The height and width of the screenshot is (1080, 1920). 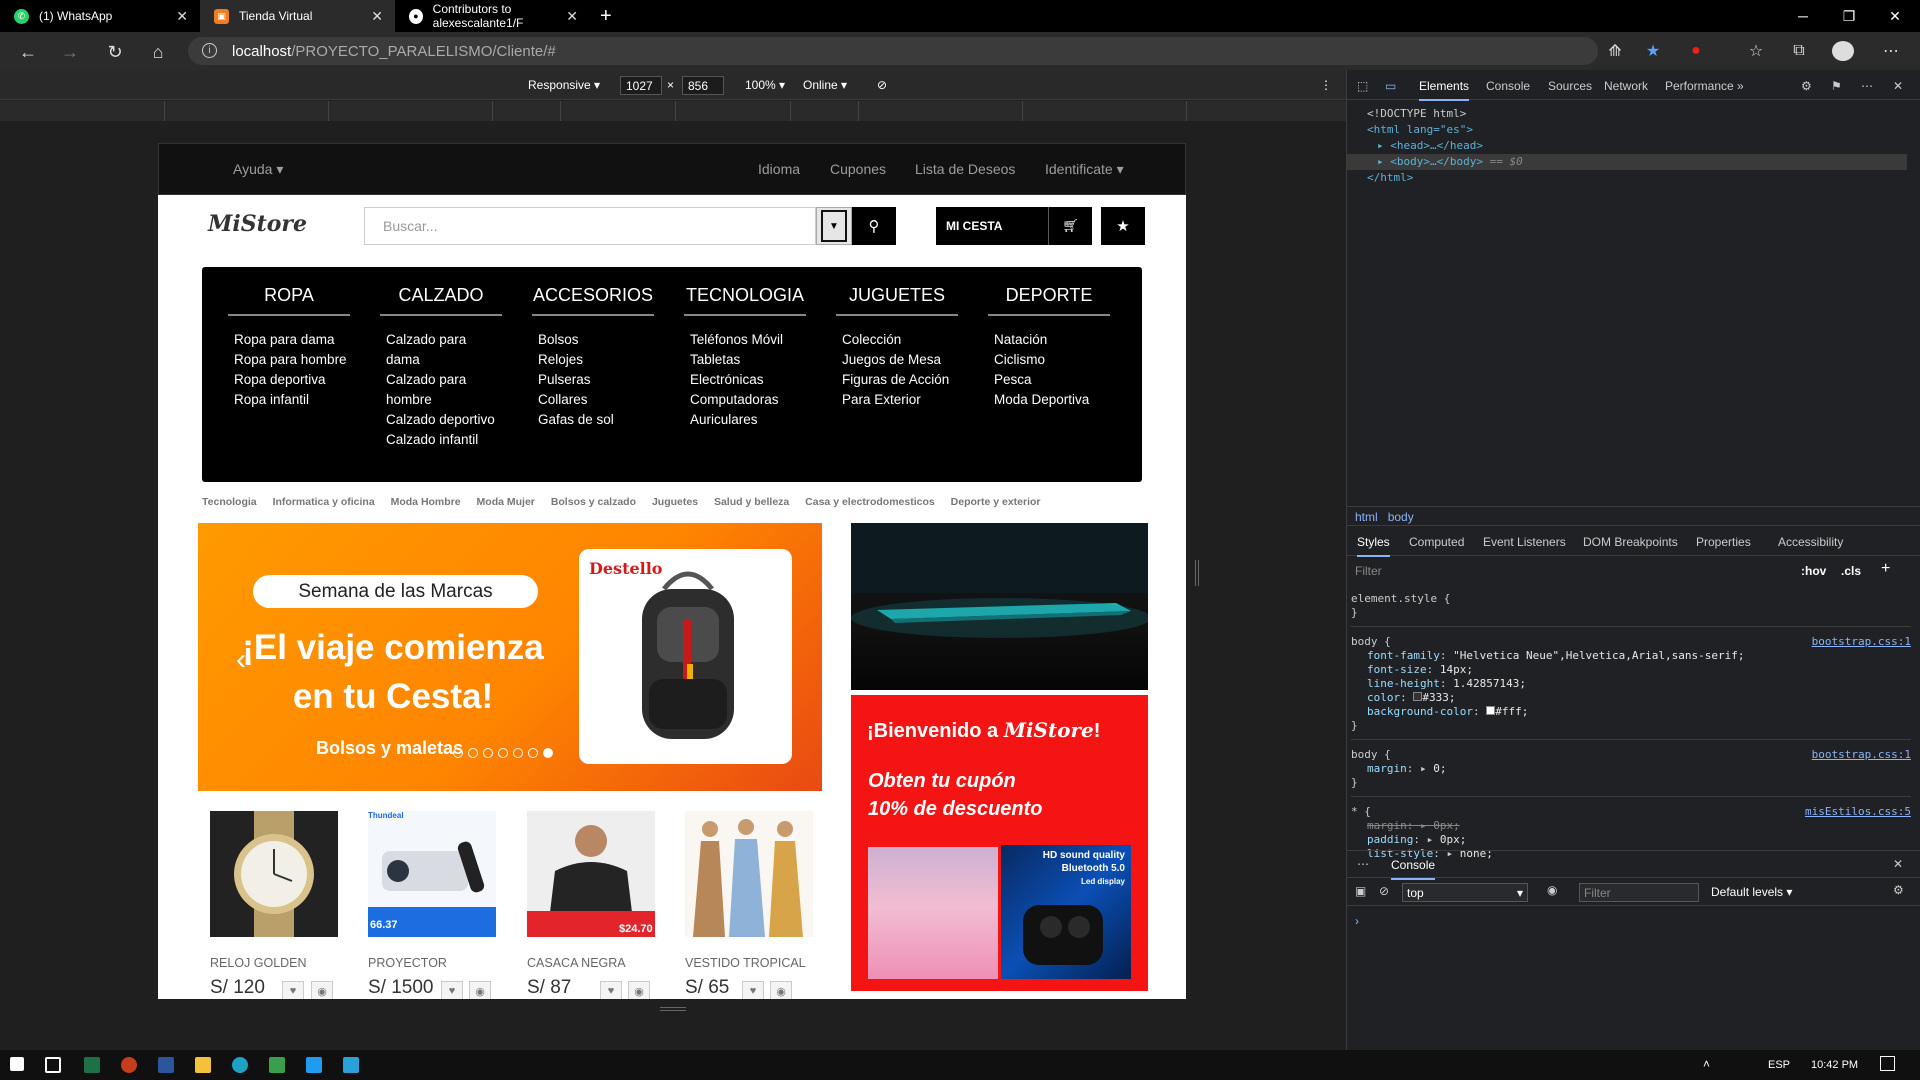 What do you see at coordinates (1653, 51) in the screenshot?
I see `favorite-star-icon: ★` at bounding box center [1653, 51].